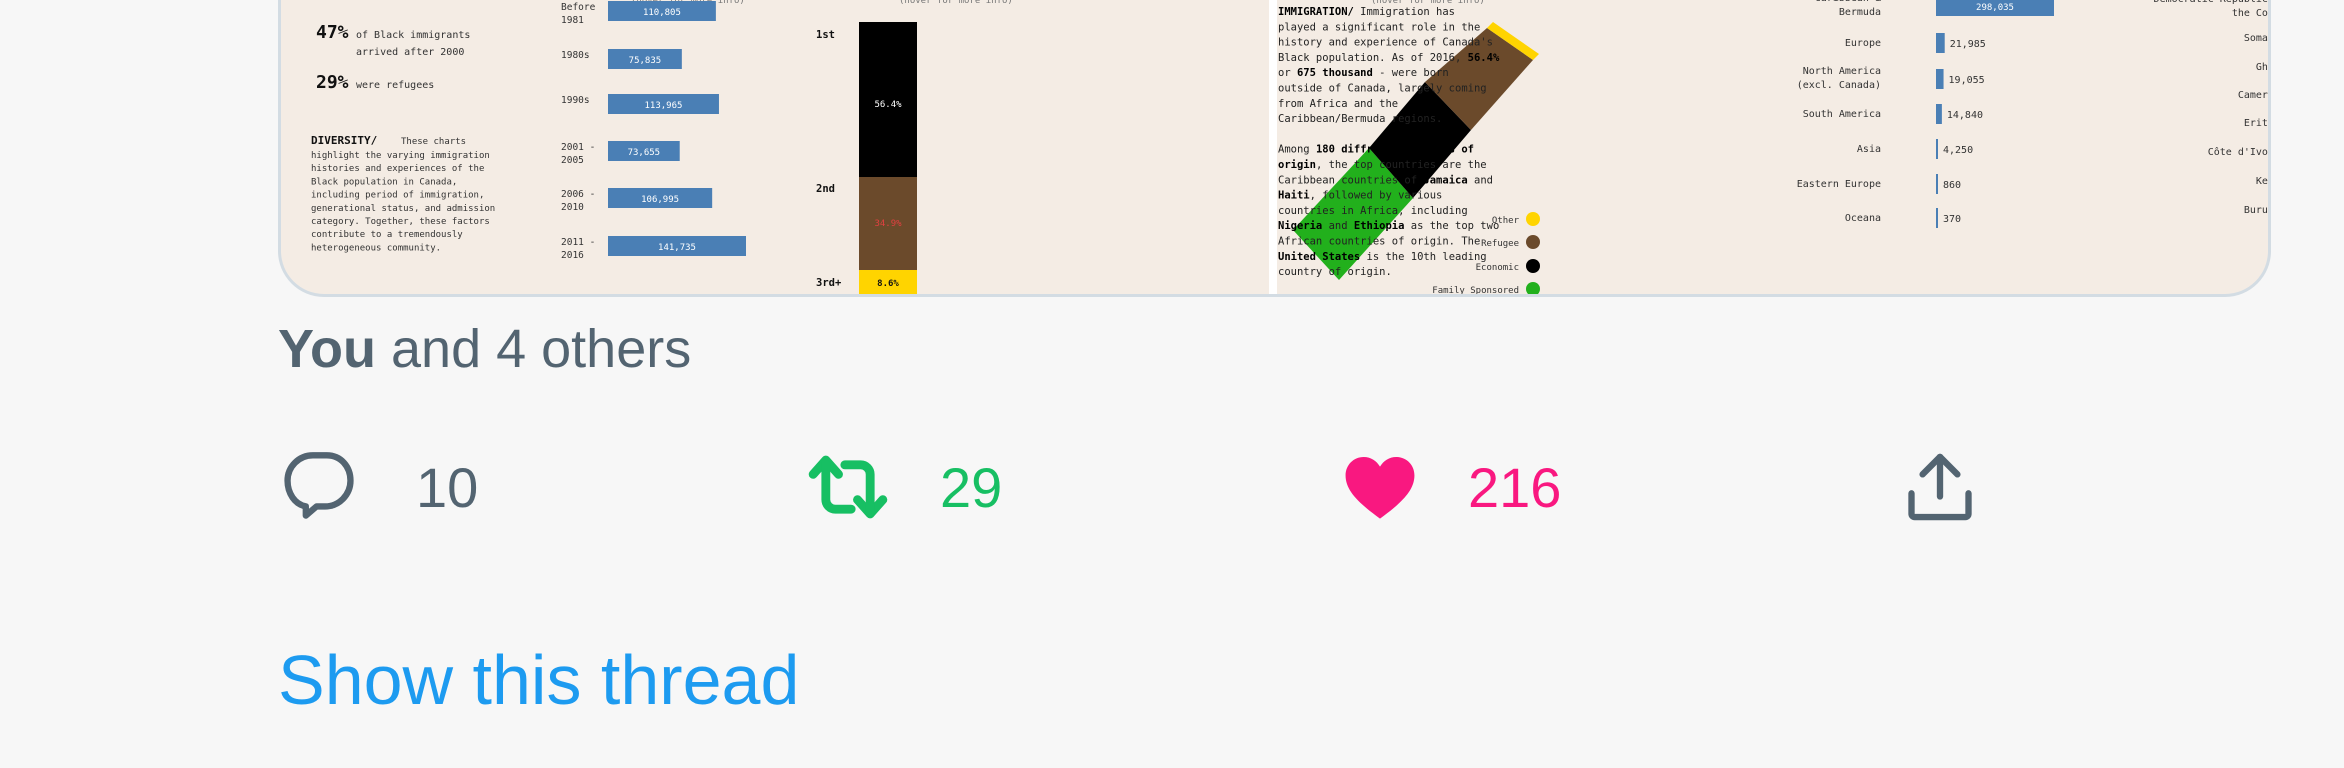 This screenshot has width=2344, height=768. Describe the element at coordinates (572, 20) in the screenshot. I see `period-label: 1981` at that location.